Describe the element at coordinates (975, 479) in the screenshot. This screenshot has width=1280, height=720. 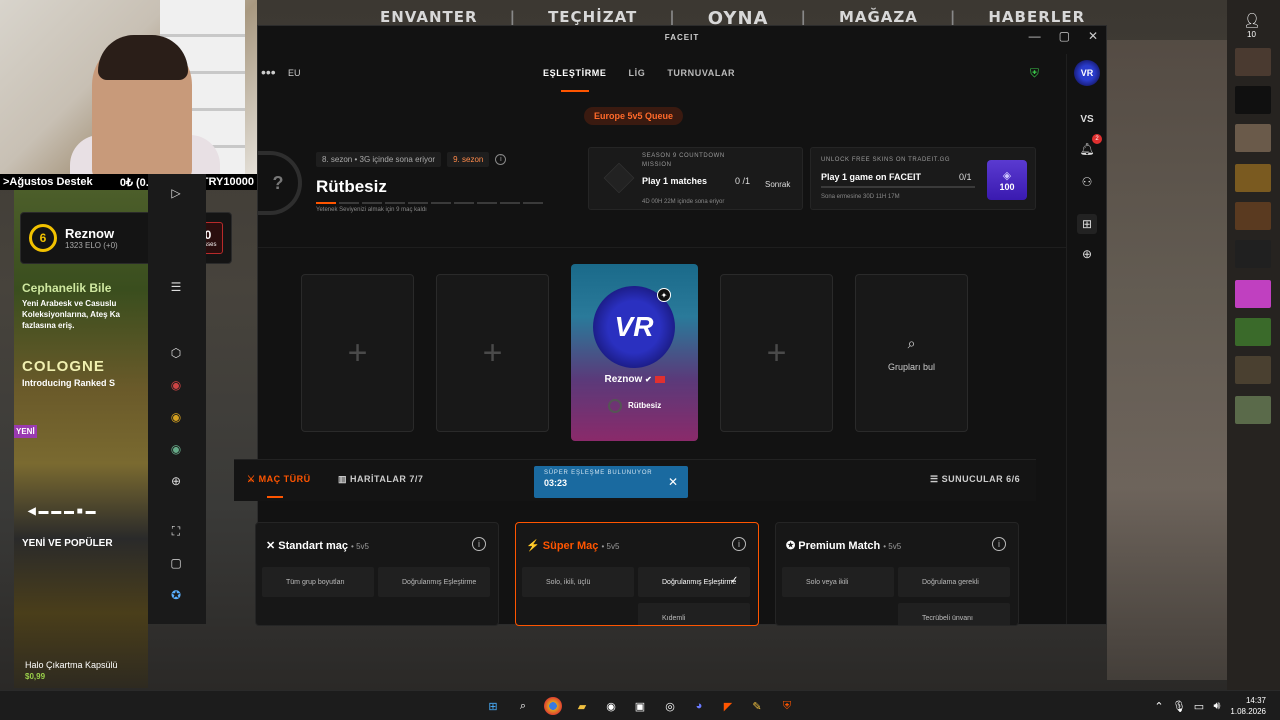
I see `tab-servers: ☰ SUNUCULAR 6/6` at that location.